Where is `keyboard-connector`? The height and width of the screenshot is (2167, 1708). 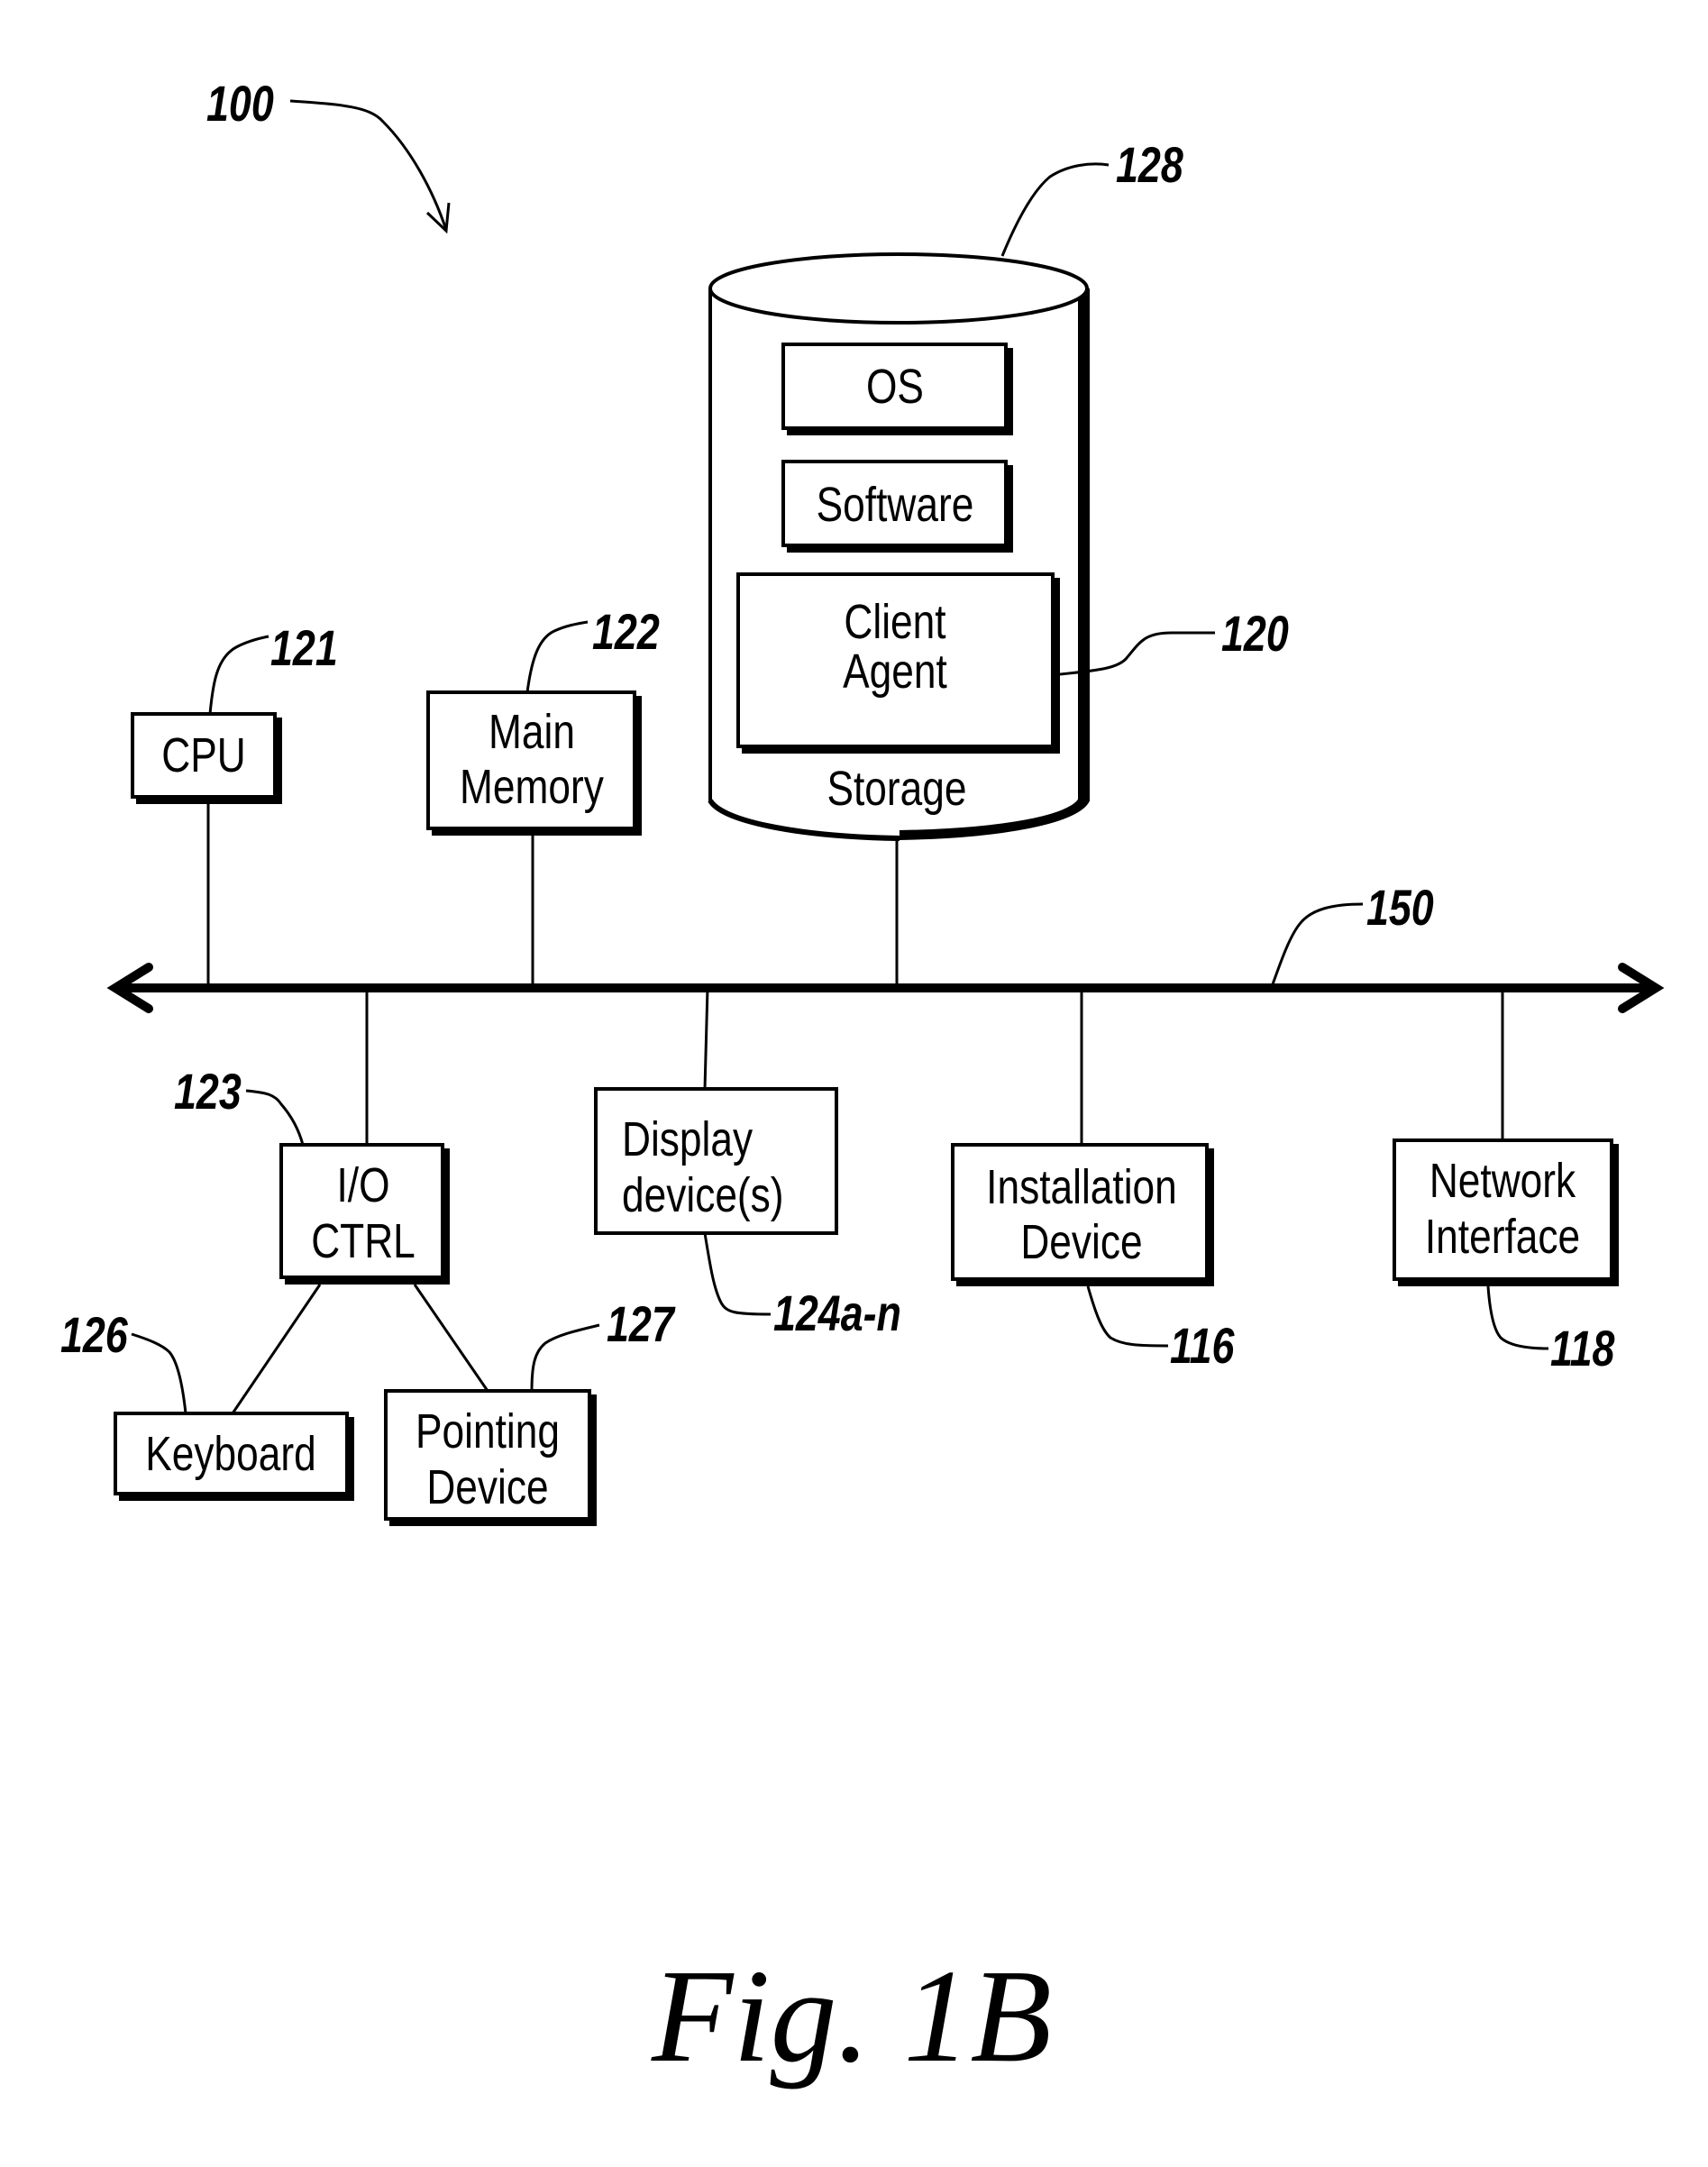
keyboard-connector is located at coordinates (276, 1349).